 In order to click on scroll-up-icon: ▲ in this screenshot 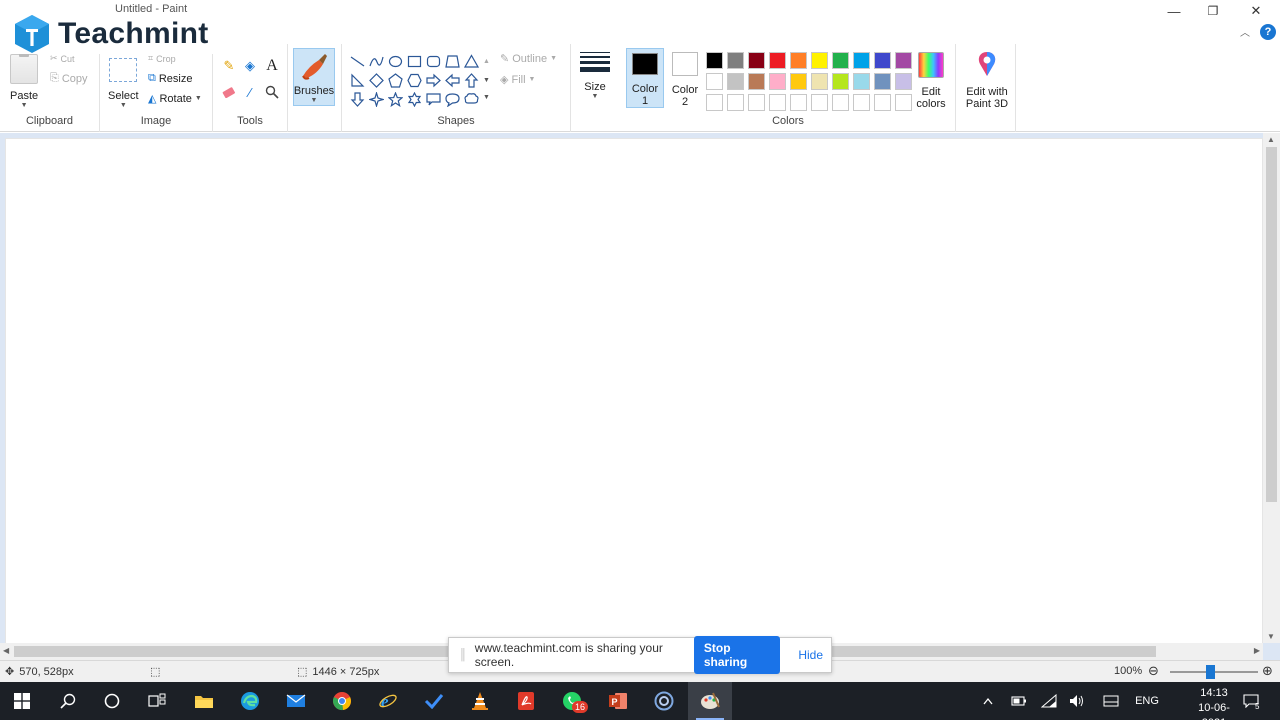, I will do `click(1271, 139)`.